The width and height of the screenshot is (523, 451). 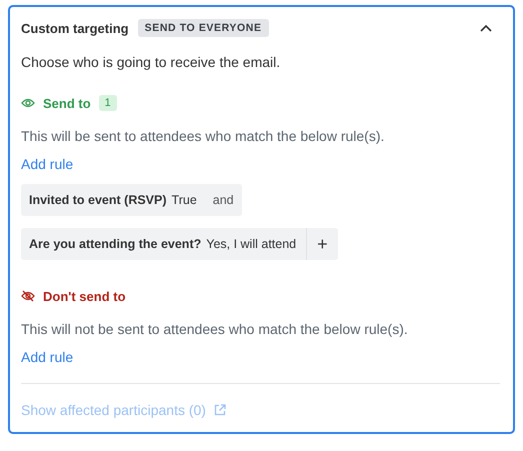 I want to click on rule-value: Yes, I will attend, so click(x=252, y=244).